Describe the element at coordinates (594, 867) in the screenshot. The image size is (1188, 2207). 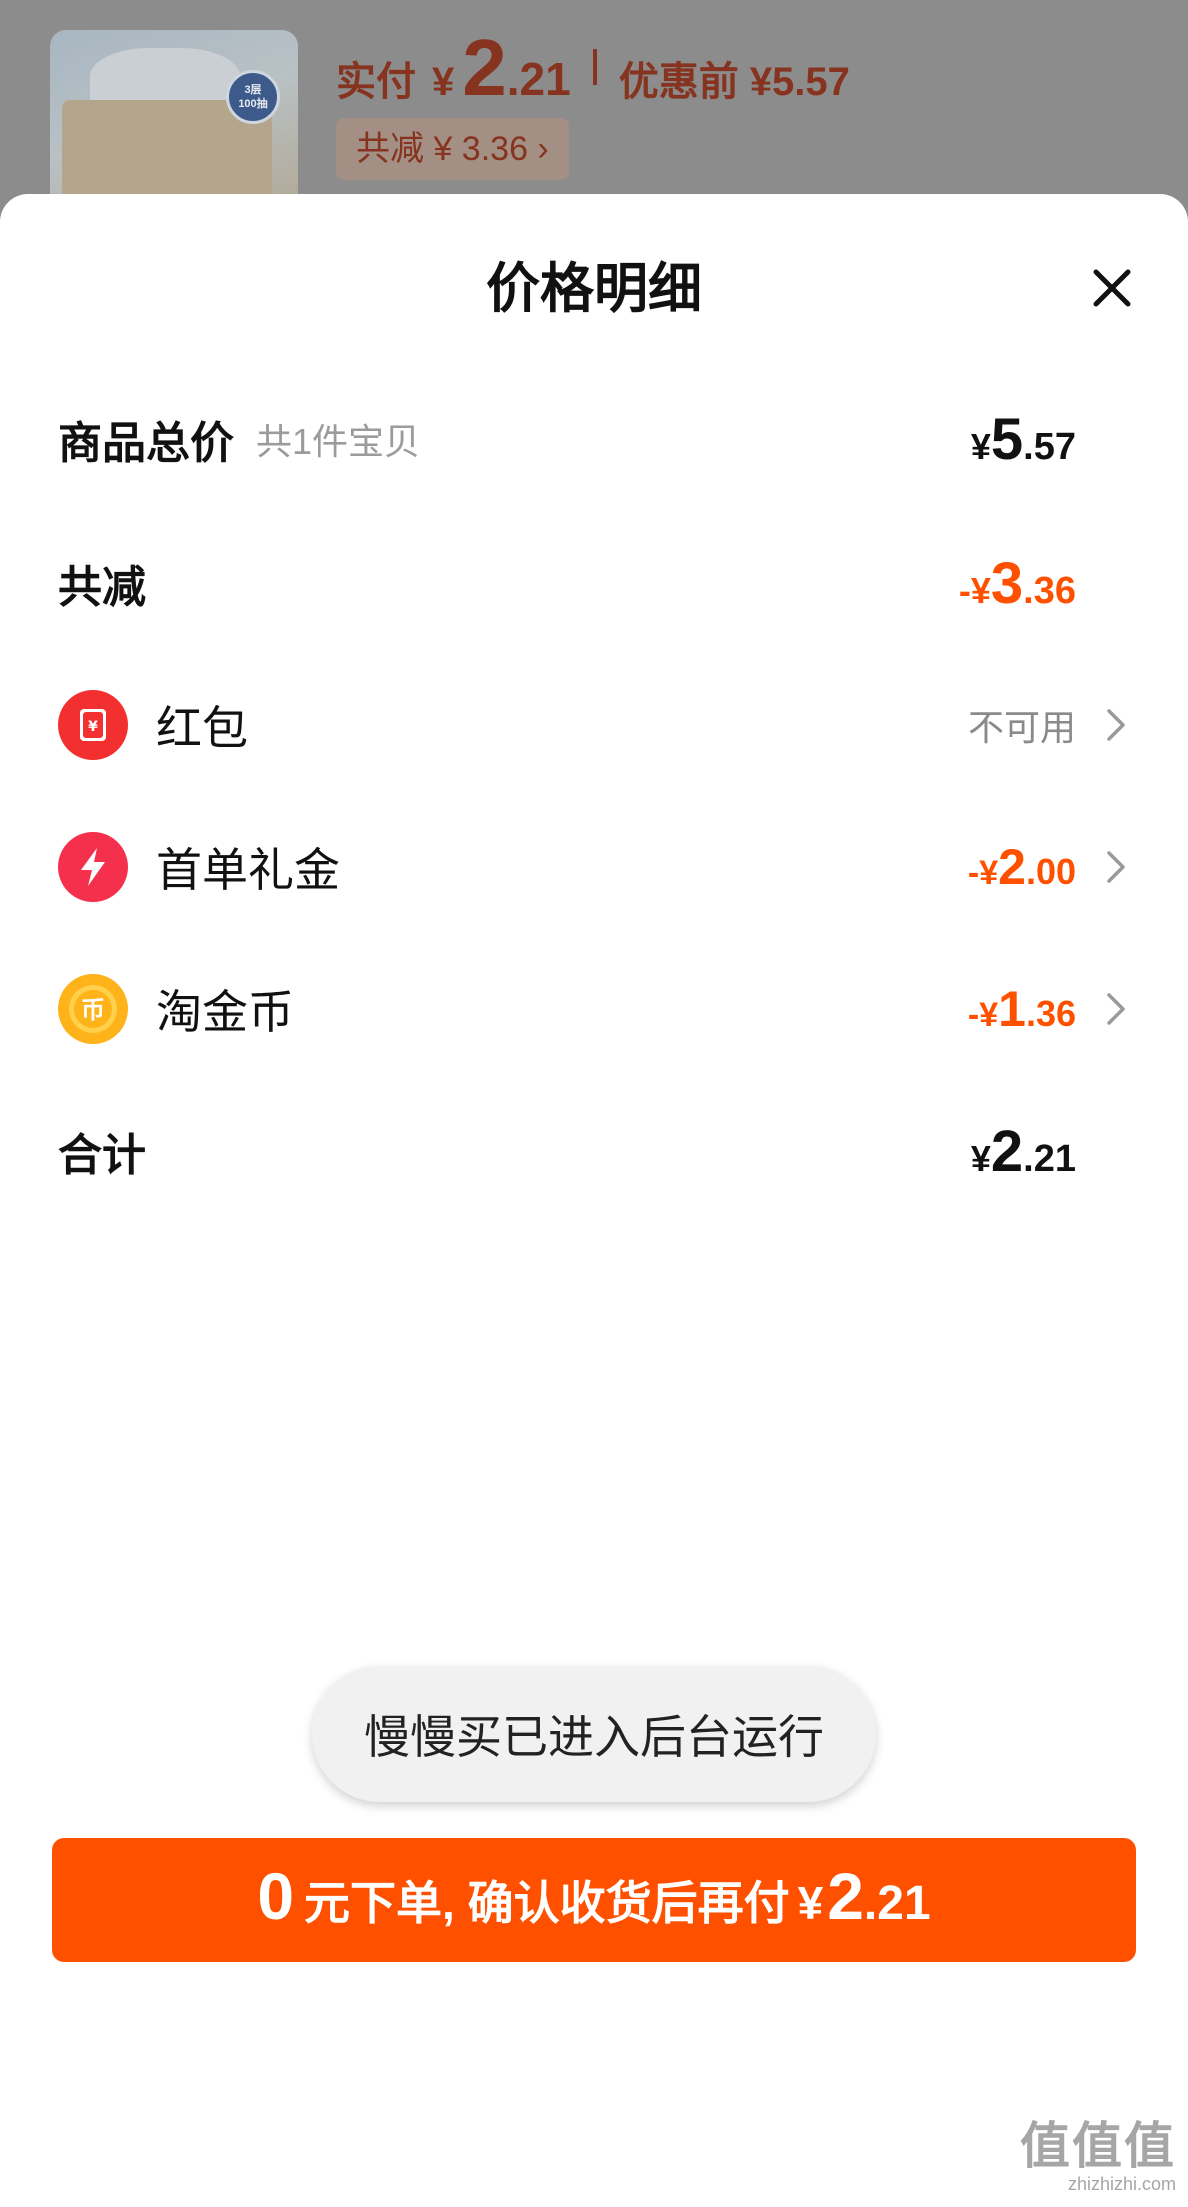
I see `row-first-order-gift: 首单礼金 -¥ 2 .00` at that location.